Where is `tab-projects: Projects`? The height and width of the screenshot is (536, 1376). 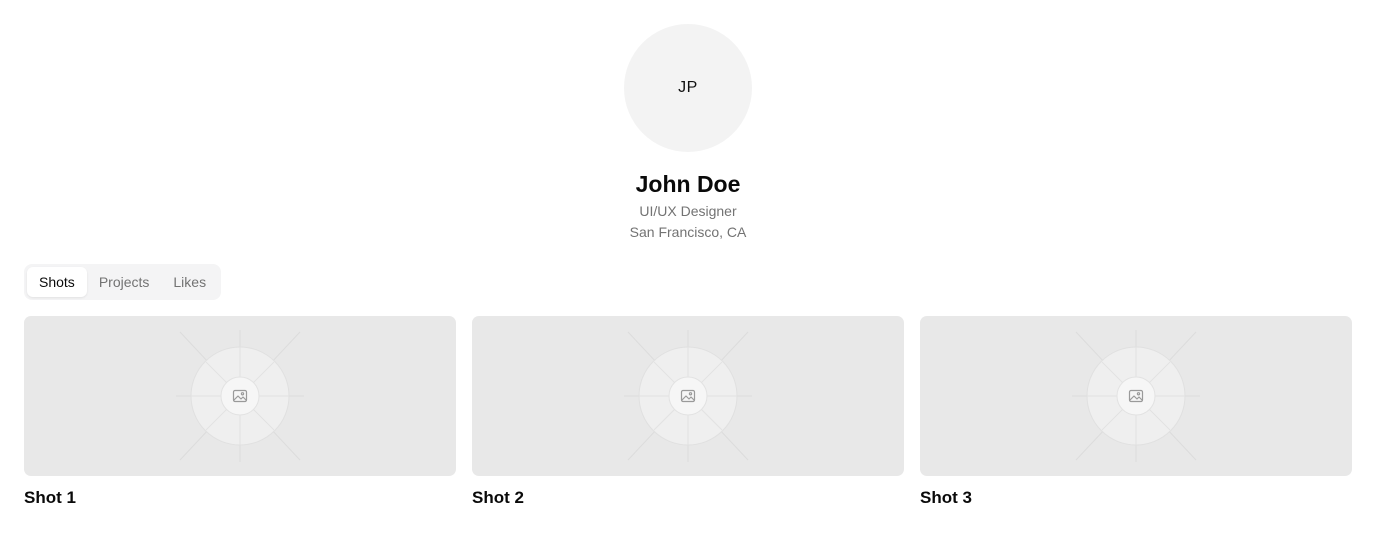
tab-projects: Projects is located at coordinates (124, 282).